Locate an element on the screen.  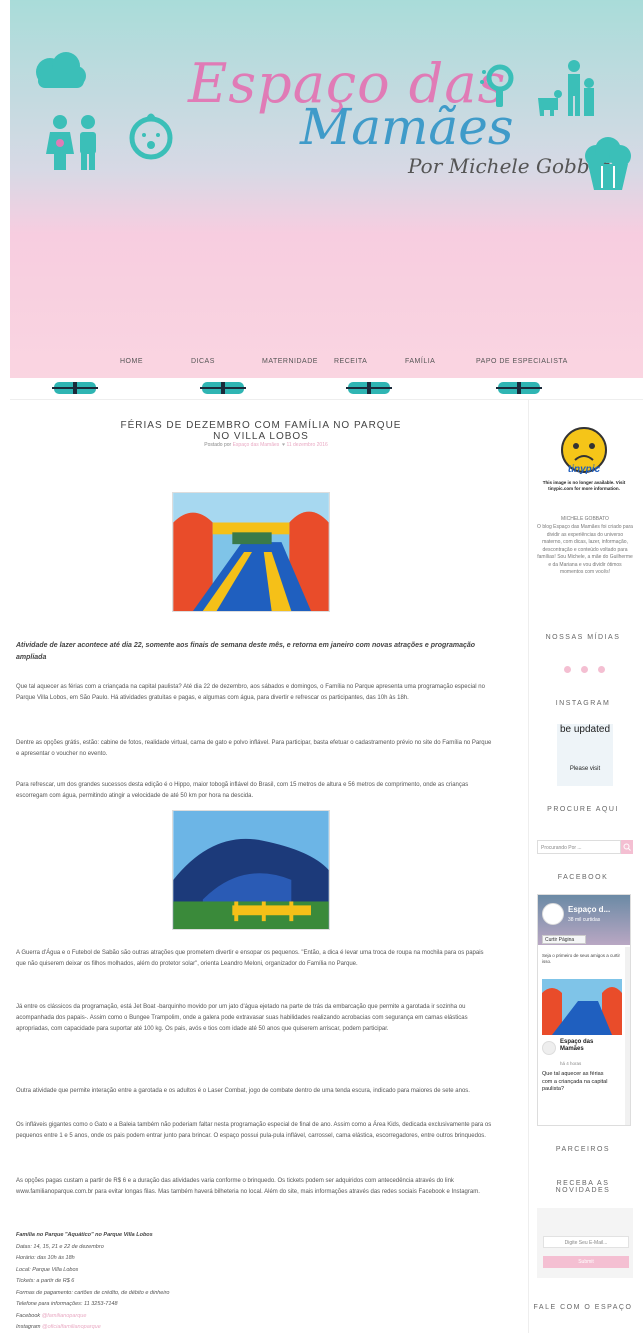
cloud-icon is located at coordinates (61, 70).